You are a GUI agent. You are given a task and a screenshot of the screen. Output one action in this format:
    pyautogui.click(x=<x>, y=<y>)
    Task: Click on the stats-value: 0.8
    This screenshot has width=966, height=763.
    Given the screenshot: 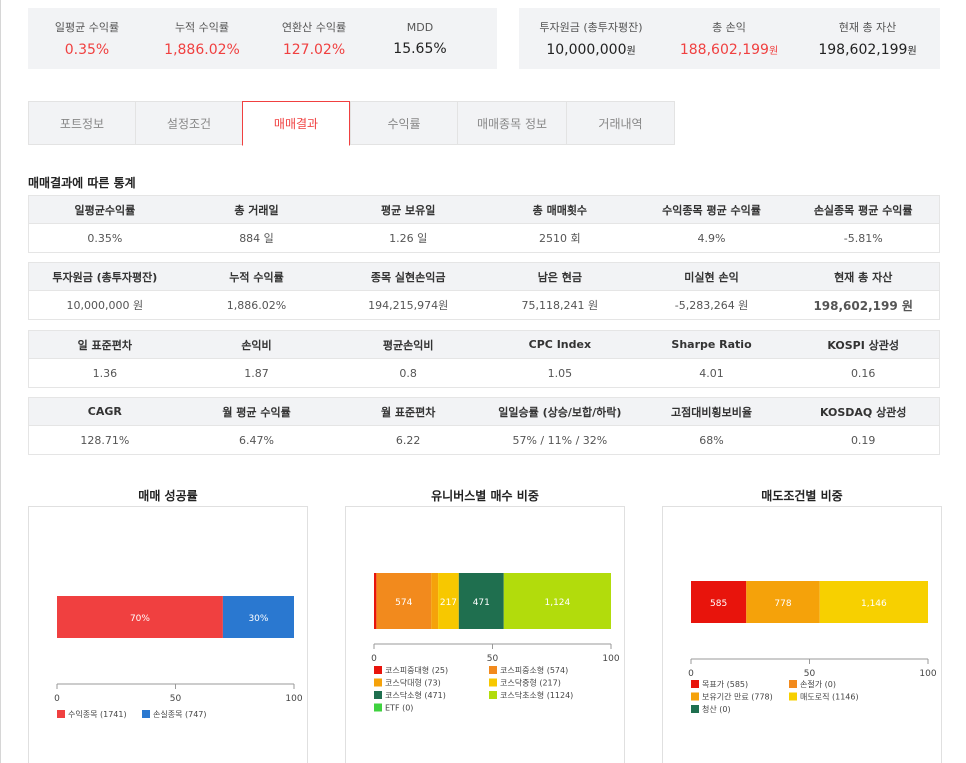 What is the action you would take?
    pyautogui.click(x=408, y=373)
    